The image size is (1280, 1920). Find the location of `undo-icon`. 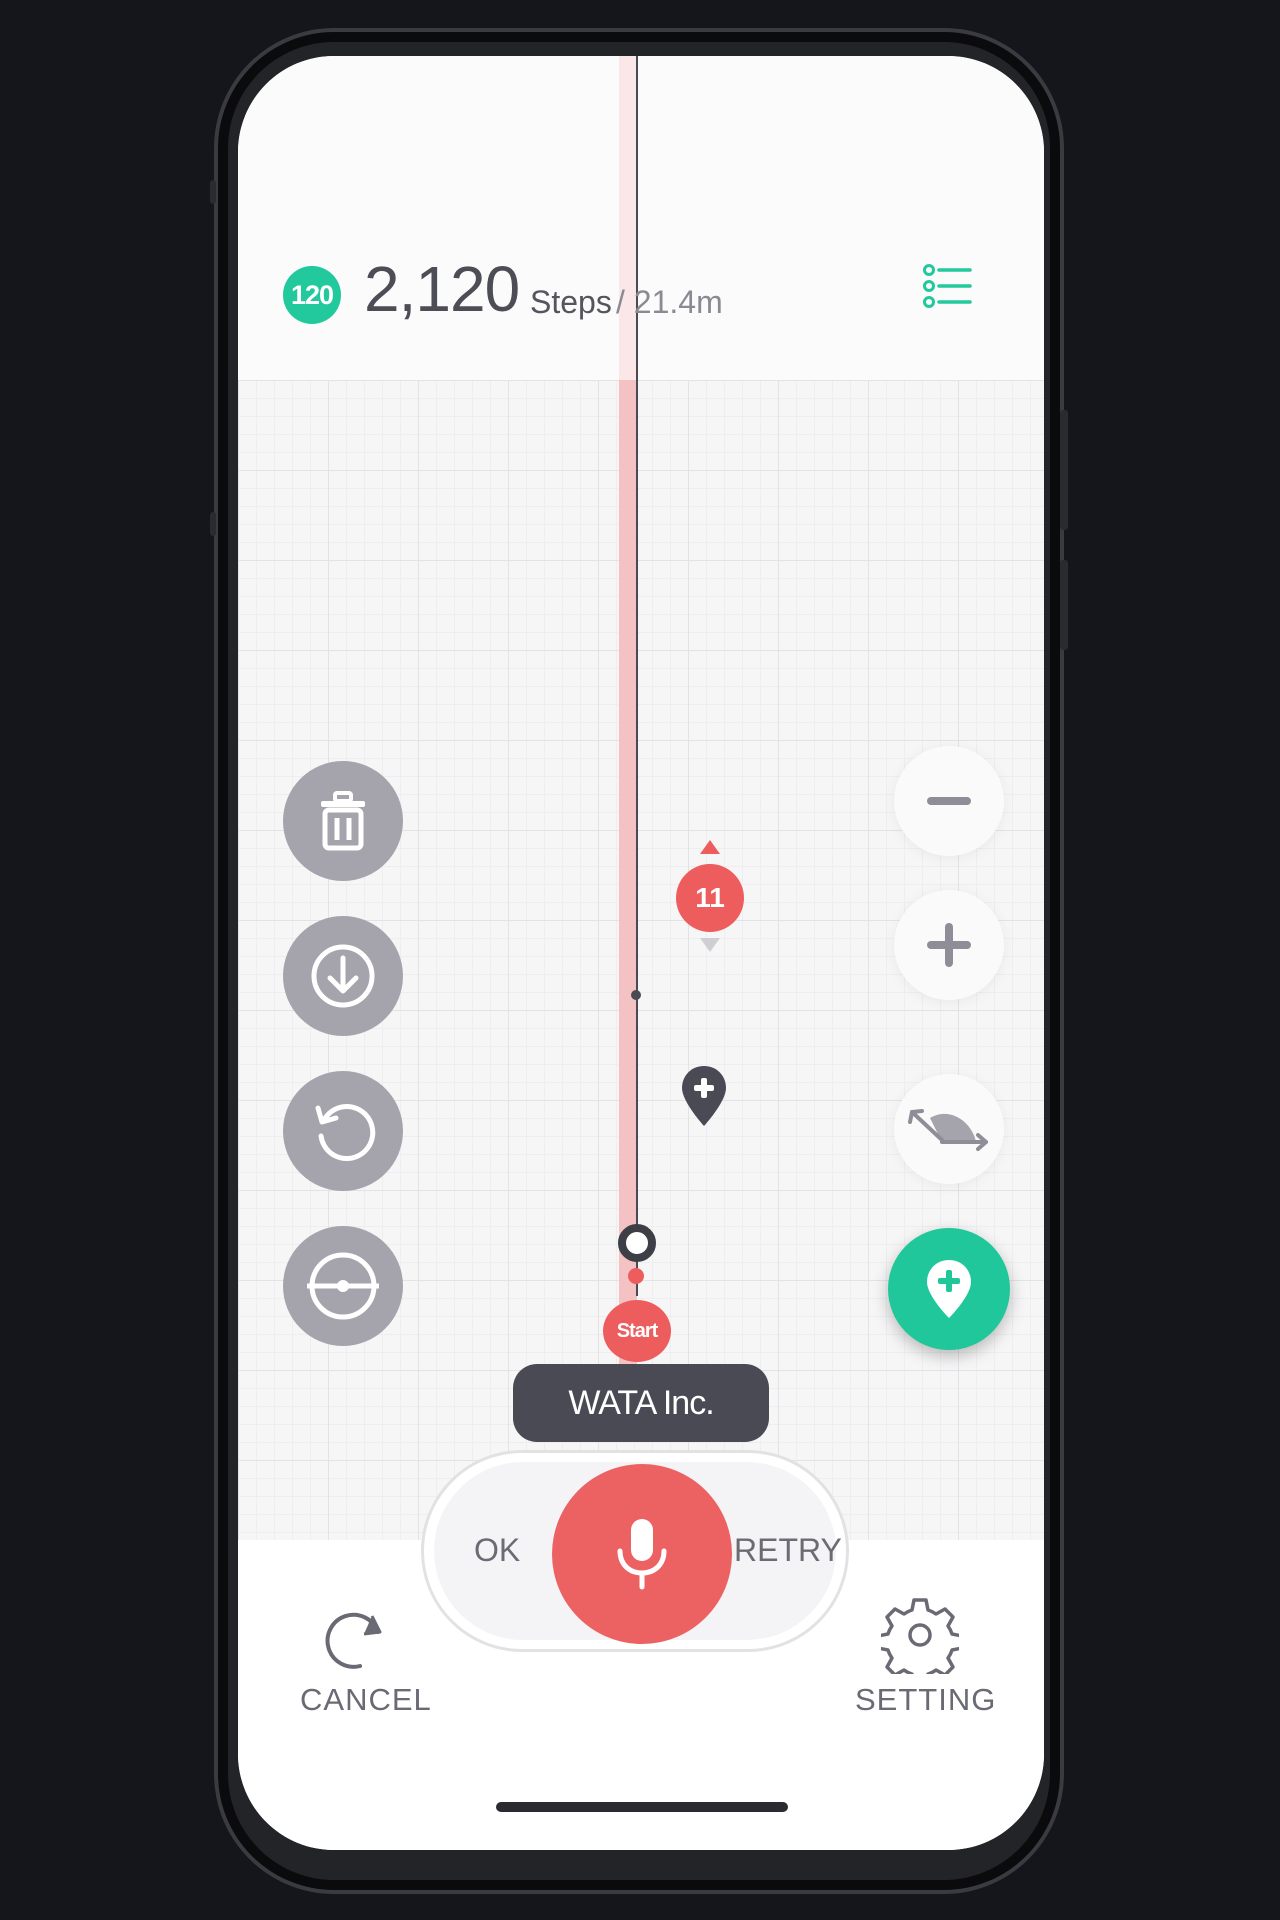

undo-icon is located at coordinates (345, 1133).